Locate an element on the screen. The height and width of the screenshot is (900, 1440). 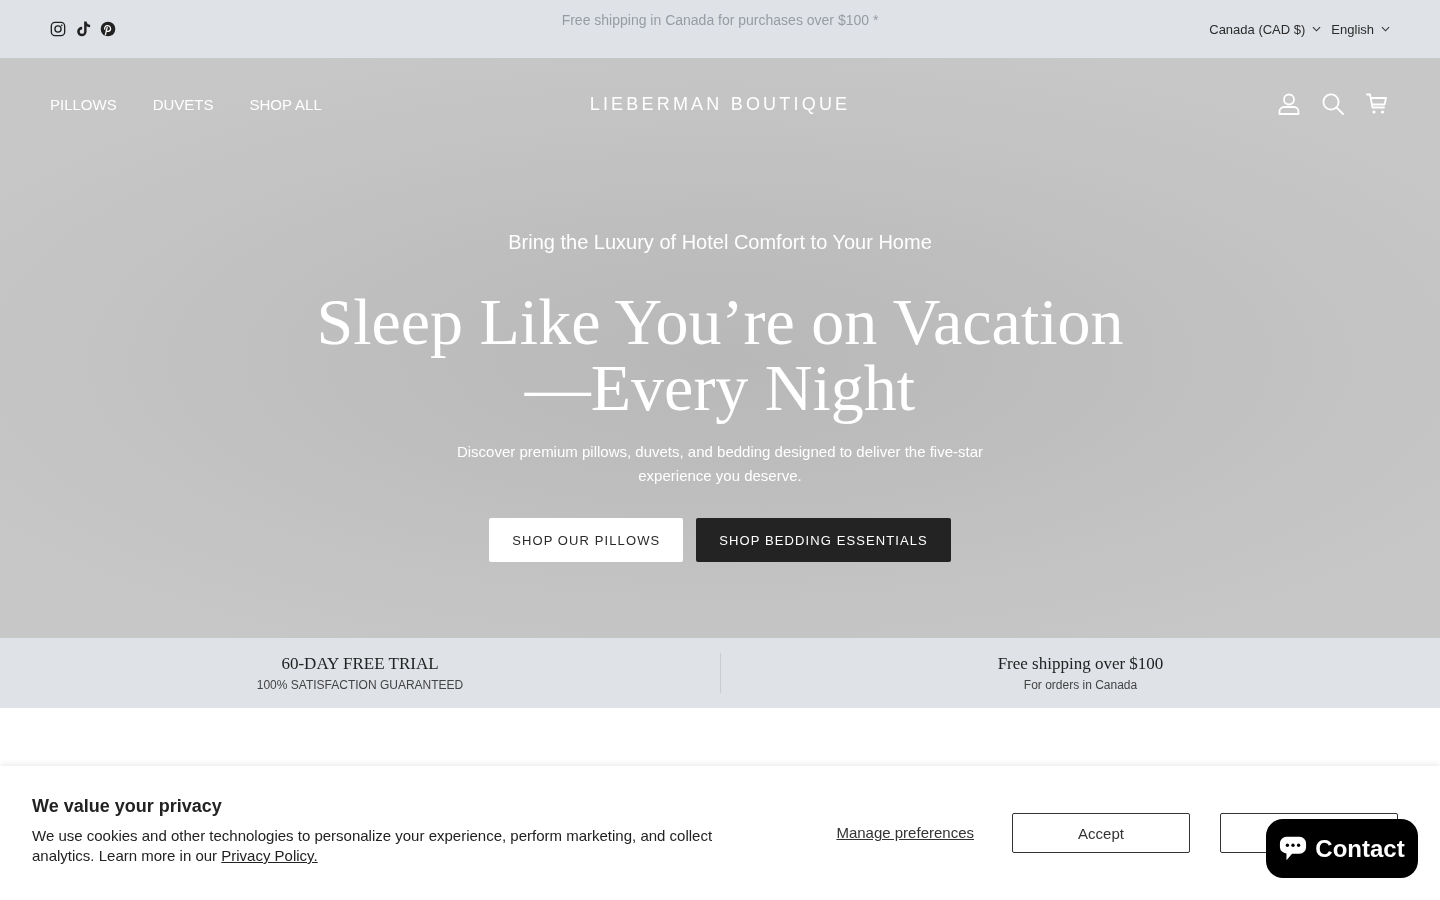
feature-title: Free shipping over $100 is located at coordinates (1080, 663).